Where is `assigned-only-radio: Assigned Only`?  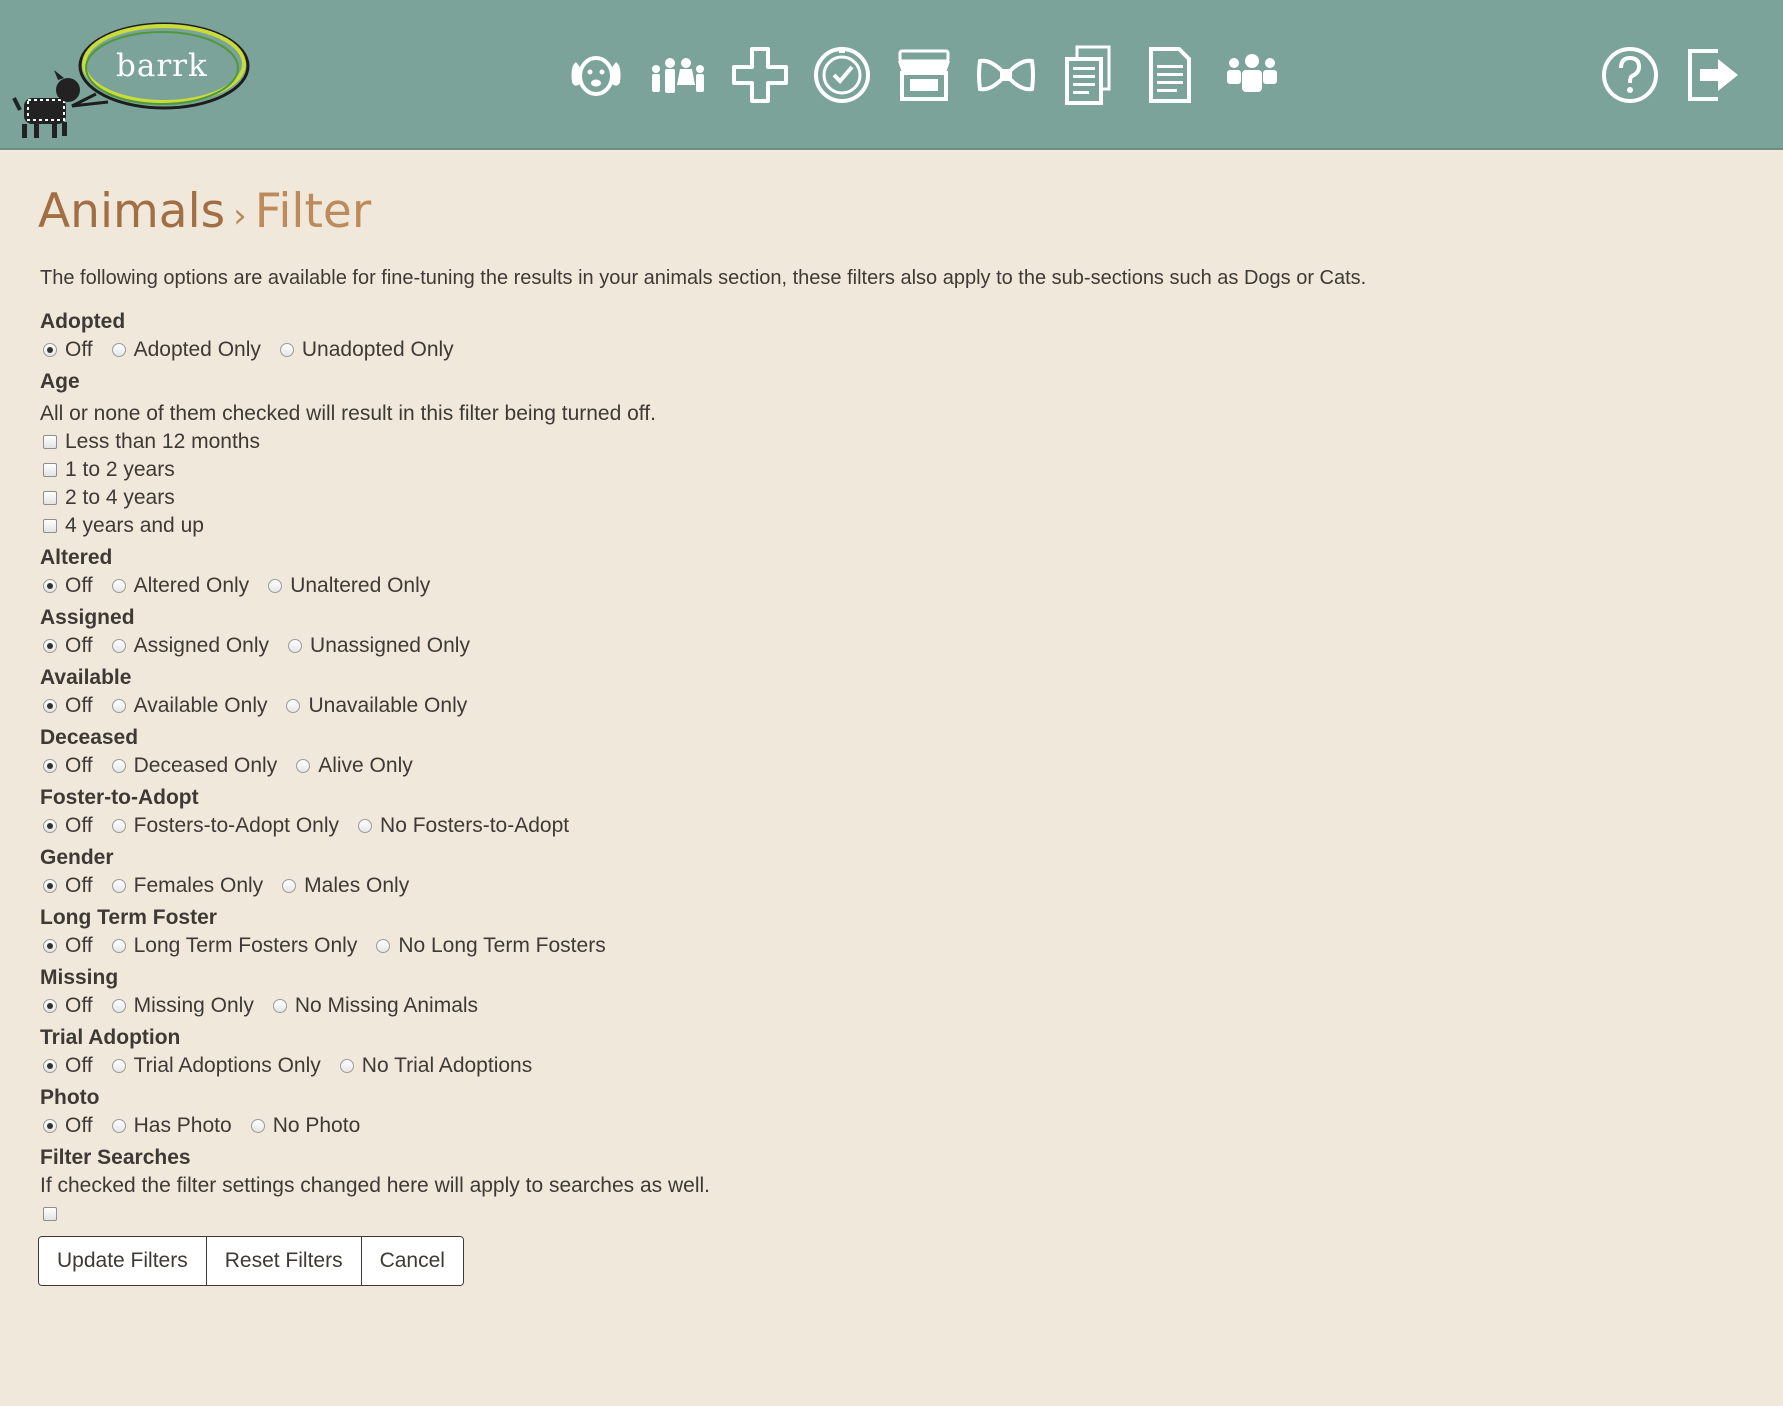 assigned-only-radio: Assigned Only is located at coordinates (189, 646).